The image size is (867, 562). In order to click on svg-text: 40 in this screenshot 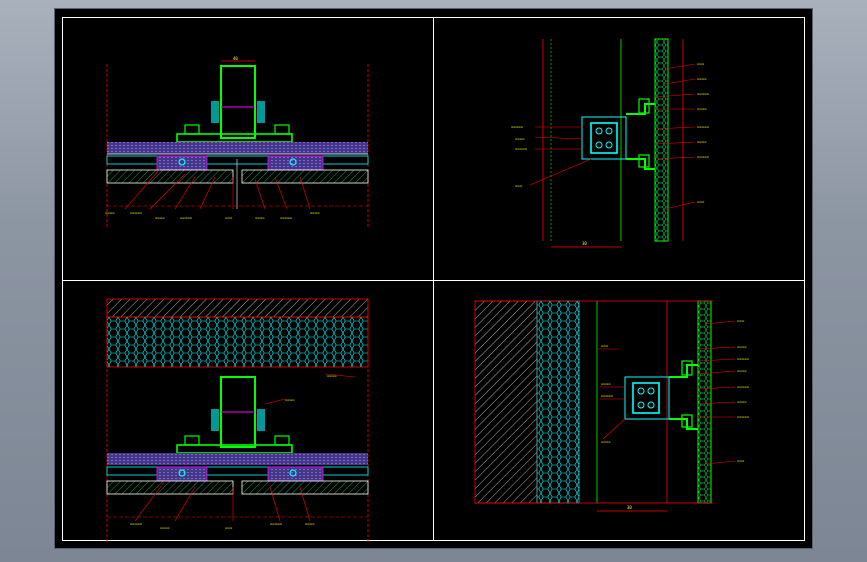, I will do `click(235, 58)`.